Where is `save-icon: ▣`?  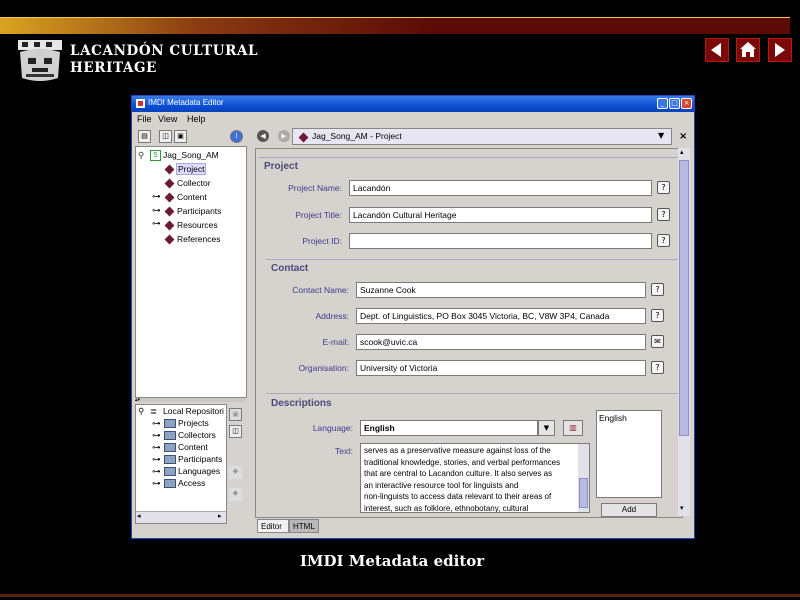 save-icon: ▣ is located at coordinates (180, 136).